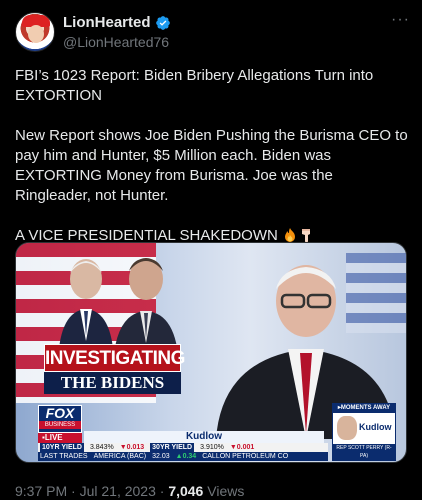  What do you see at coordinates (364, 408) in the screenshot?
I see `moments-away-label: ▸MOMENTS AWAY` at bounding box center [364, 408].